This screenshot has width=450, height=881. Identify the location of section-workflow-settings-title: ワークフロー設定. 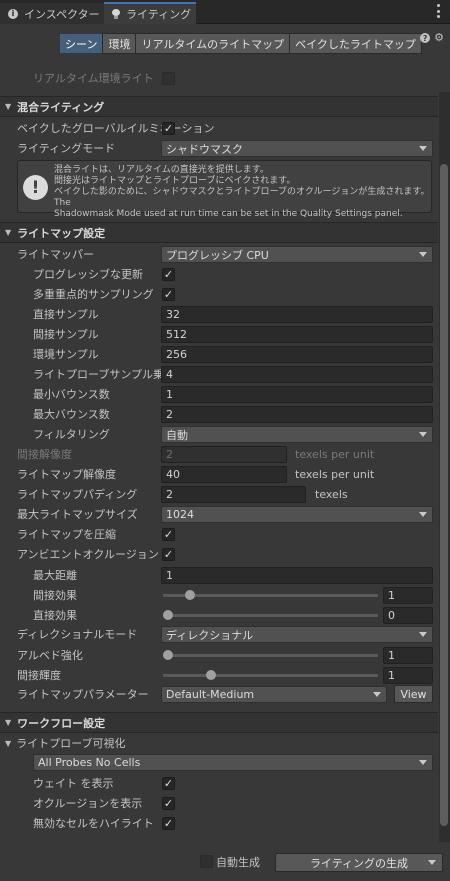
(61, 723).